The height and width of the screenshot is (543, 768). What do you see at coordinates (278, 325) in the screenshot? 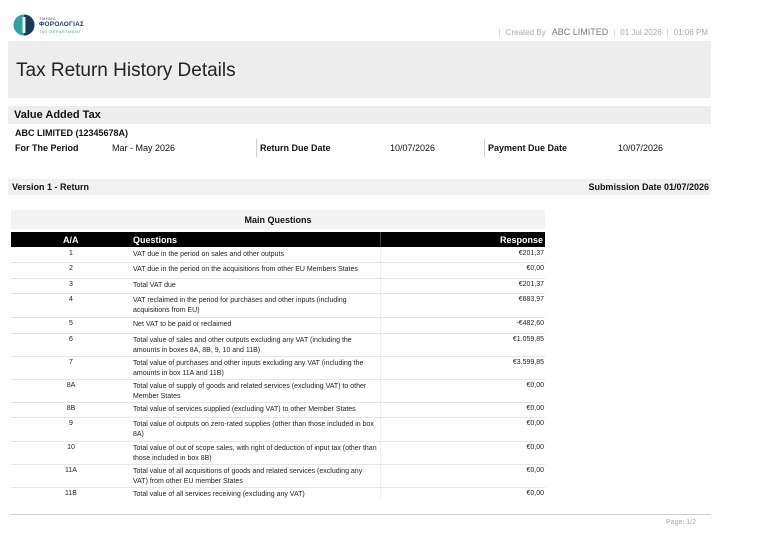
I see `table-row: 5 Net VAT to be paid or reclaimed -€482,60` at bounding box center [278, 325].